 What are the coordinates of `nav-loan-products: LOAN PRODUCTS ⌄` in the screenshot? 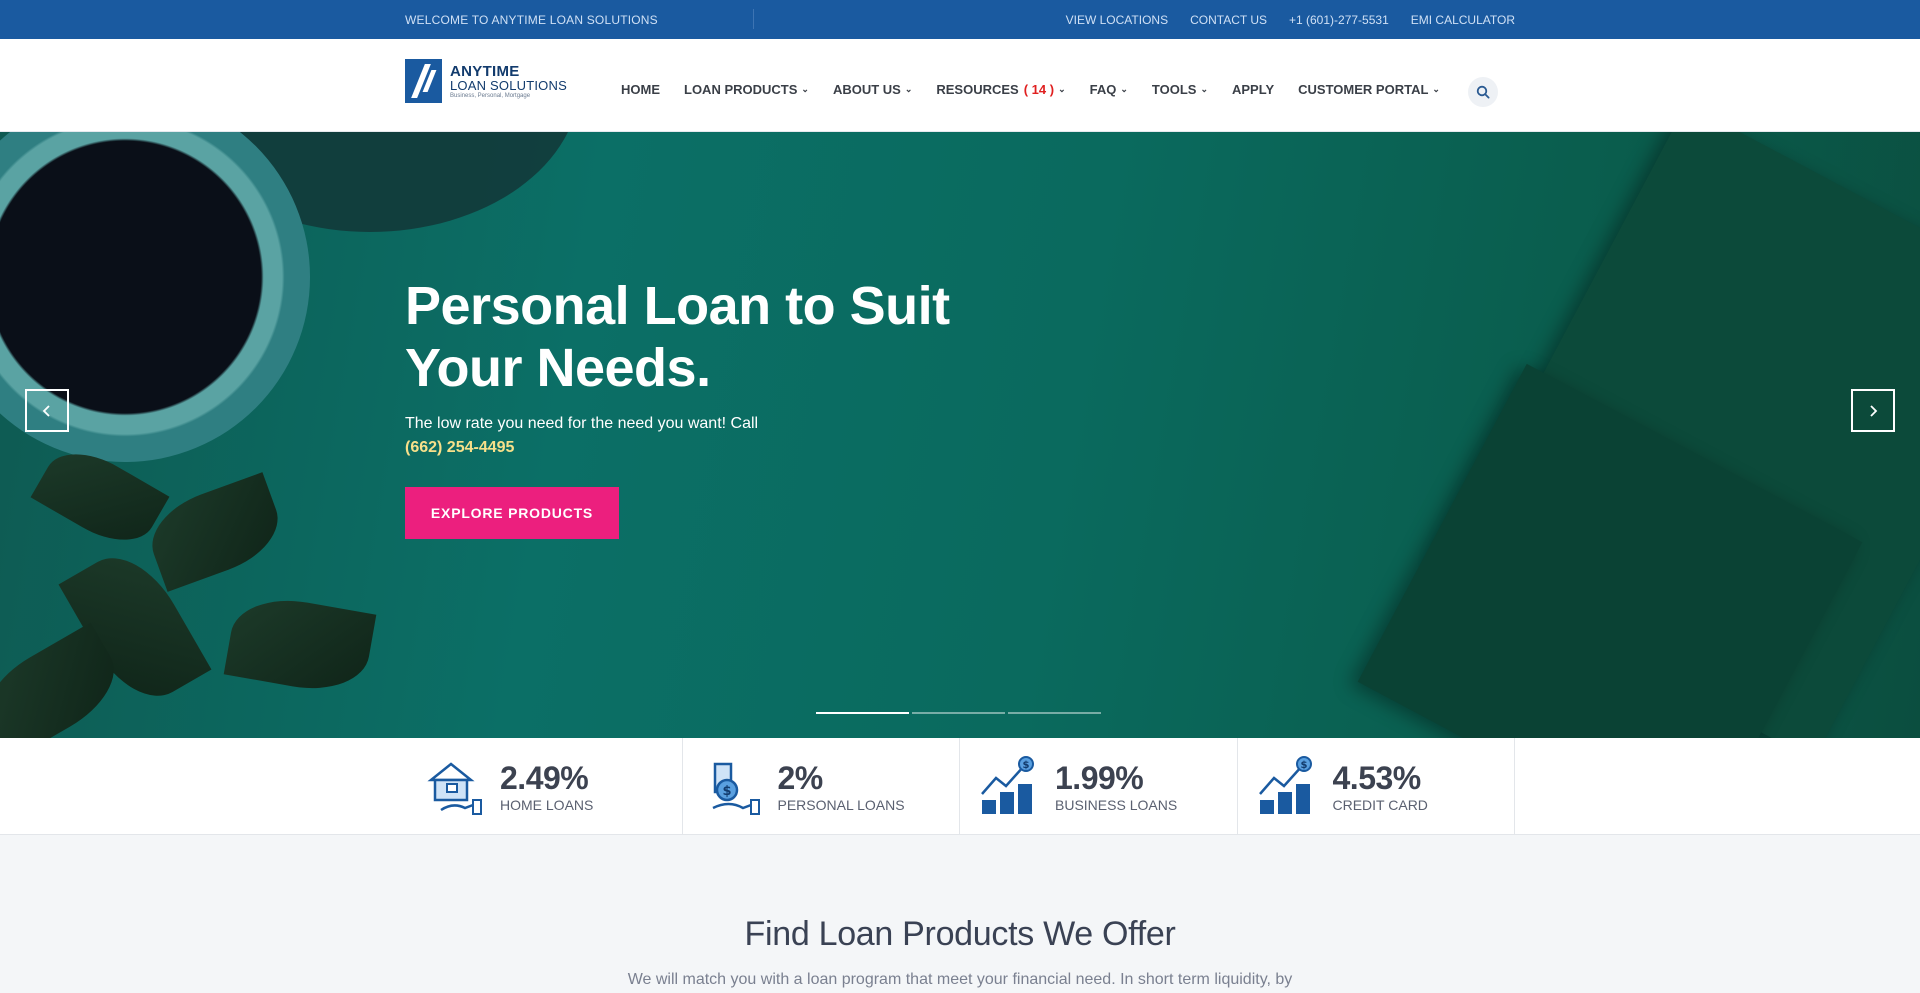 It's located at (746, 89).